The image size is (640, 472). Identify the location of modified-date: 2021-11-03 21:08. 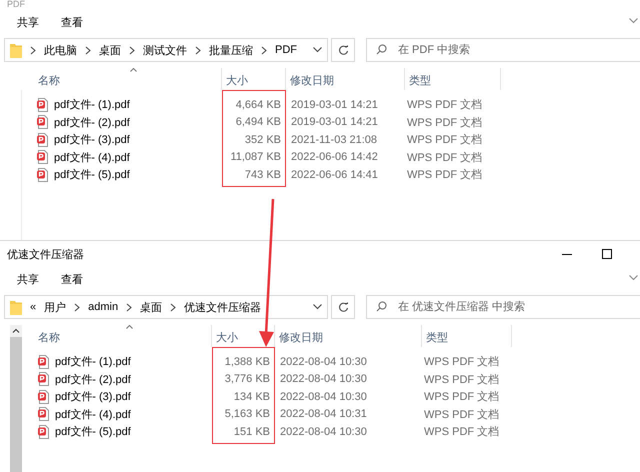
(334, 140).